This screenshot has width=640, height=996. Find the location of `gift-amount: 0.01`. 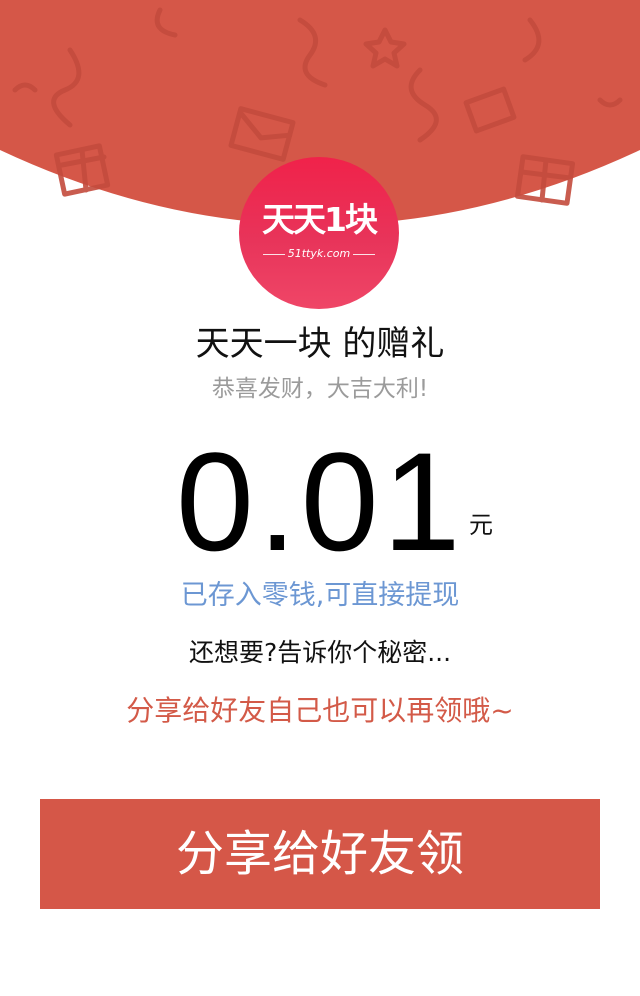

gift-amount: 0.01 is located at coordinates (320, 501).